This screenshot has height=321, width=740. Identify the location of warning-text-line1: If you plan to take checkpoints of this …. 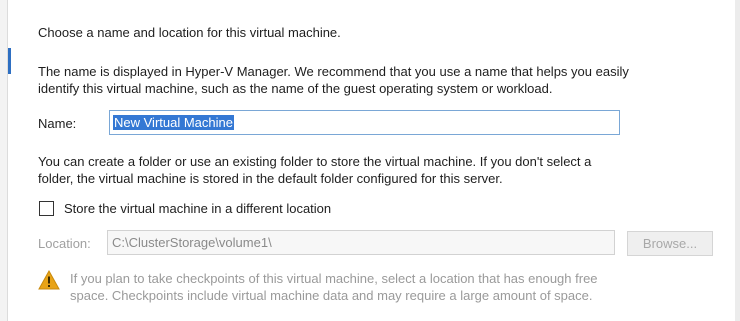
(334, 278).